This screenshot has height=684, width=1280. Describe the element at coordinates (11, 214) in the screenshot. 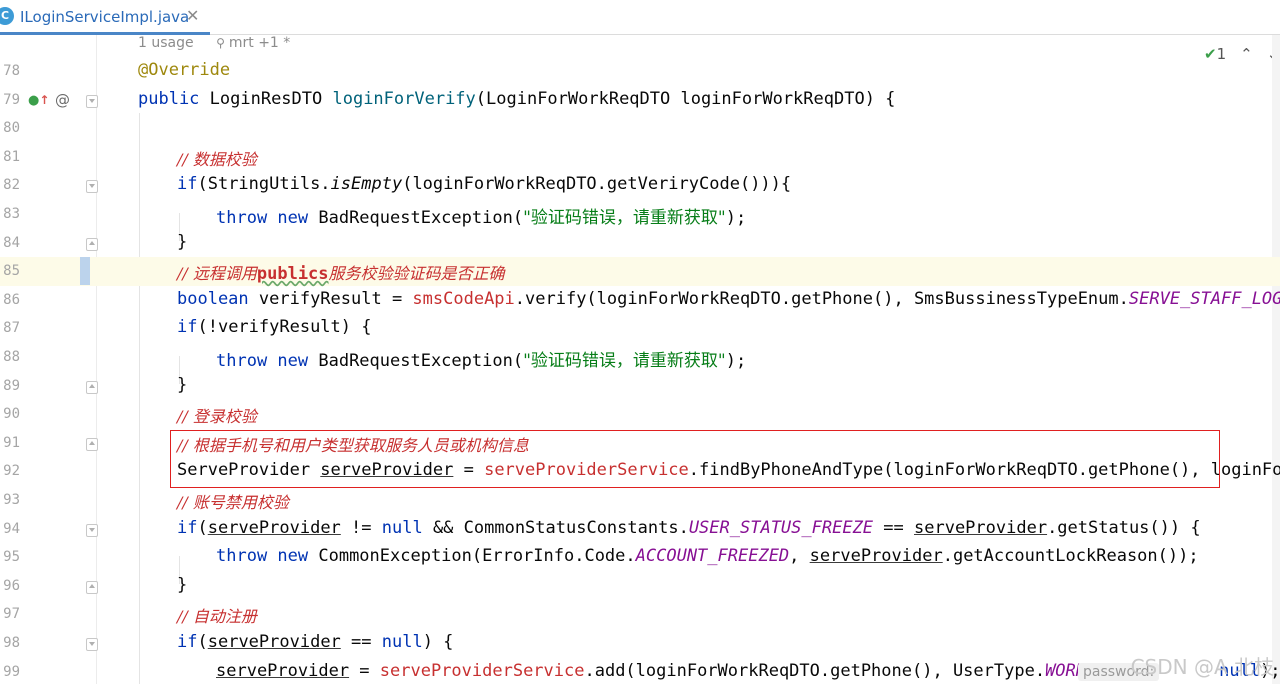

I see `line-number: 83` at that location.